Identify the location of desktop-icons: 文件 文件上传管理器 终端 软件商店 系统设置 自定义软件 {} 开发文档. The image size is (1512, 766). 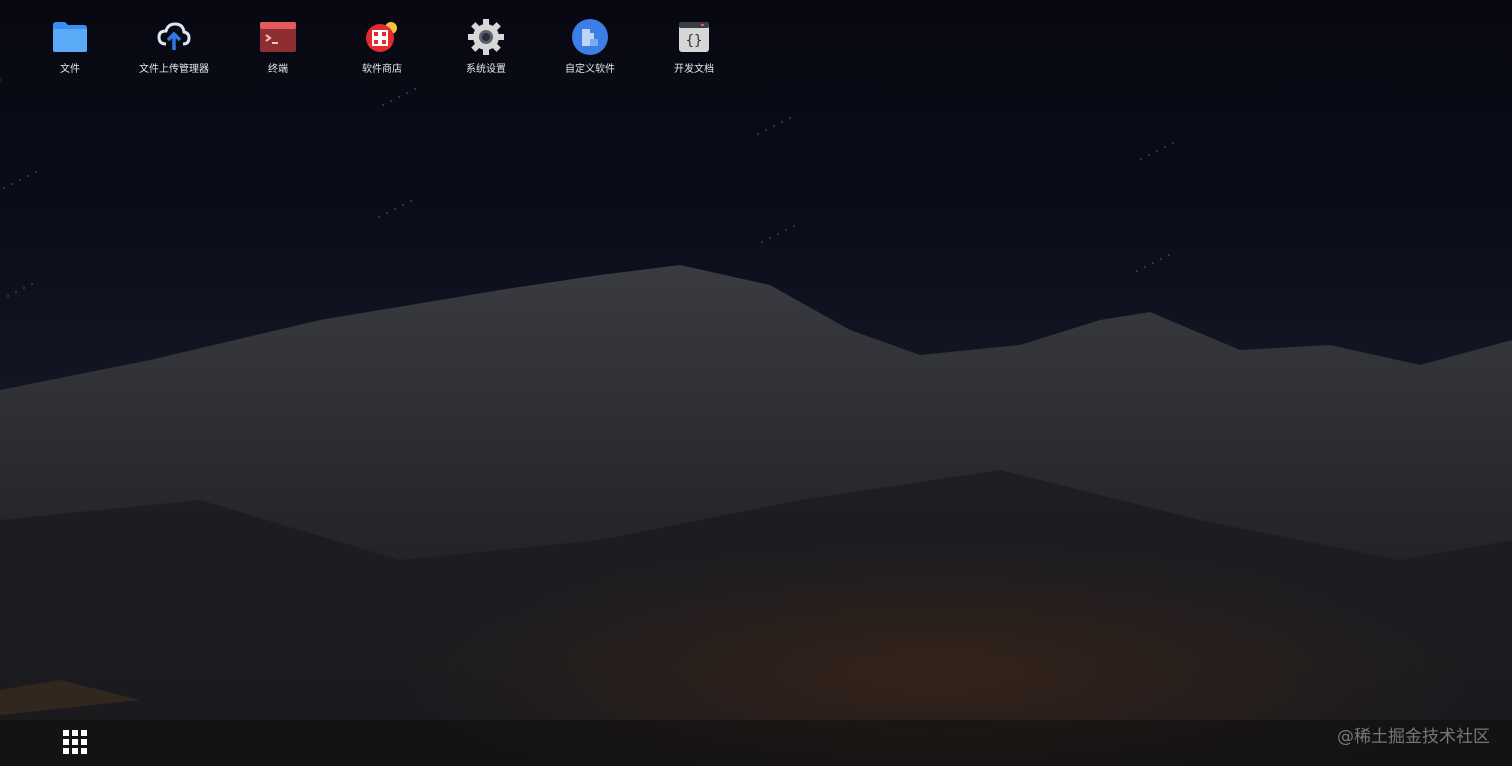
(382, 46).